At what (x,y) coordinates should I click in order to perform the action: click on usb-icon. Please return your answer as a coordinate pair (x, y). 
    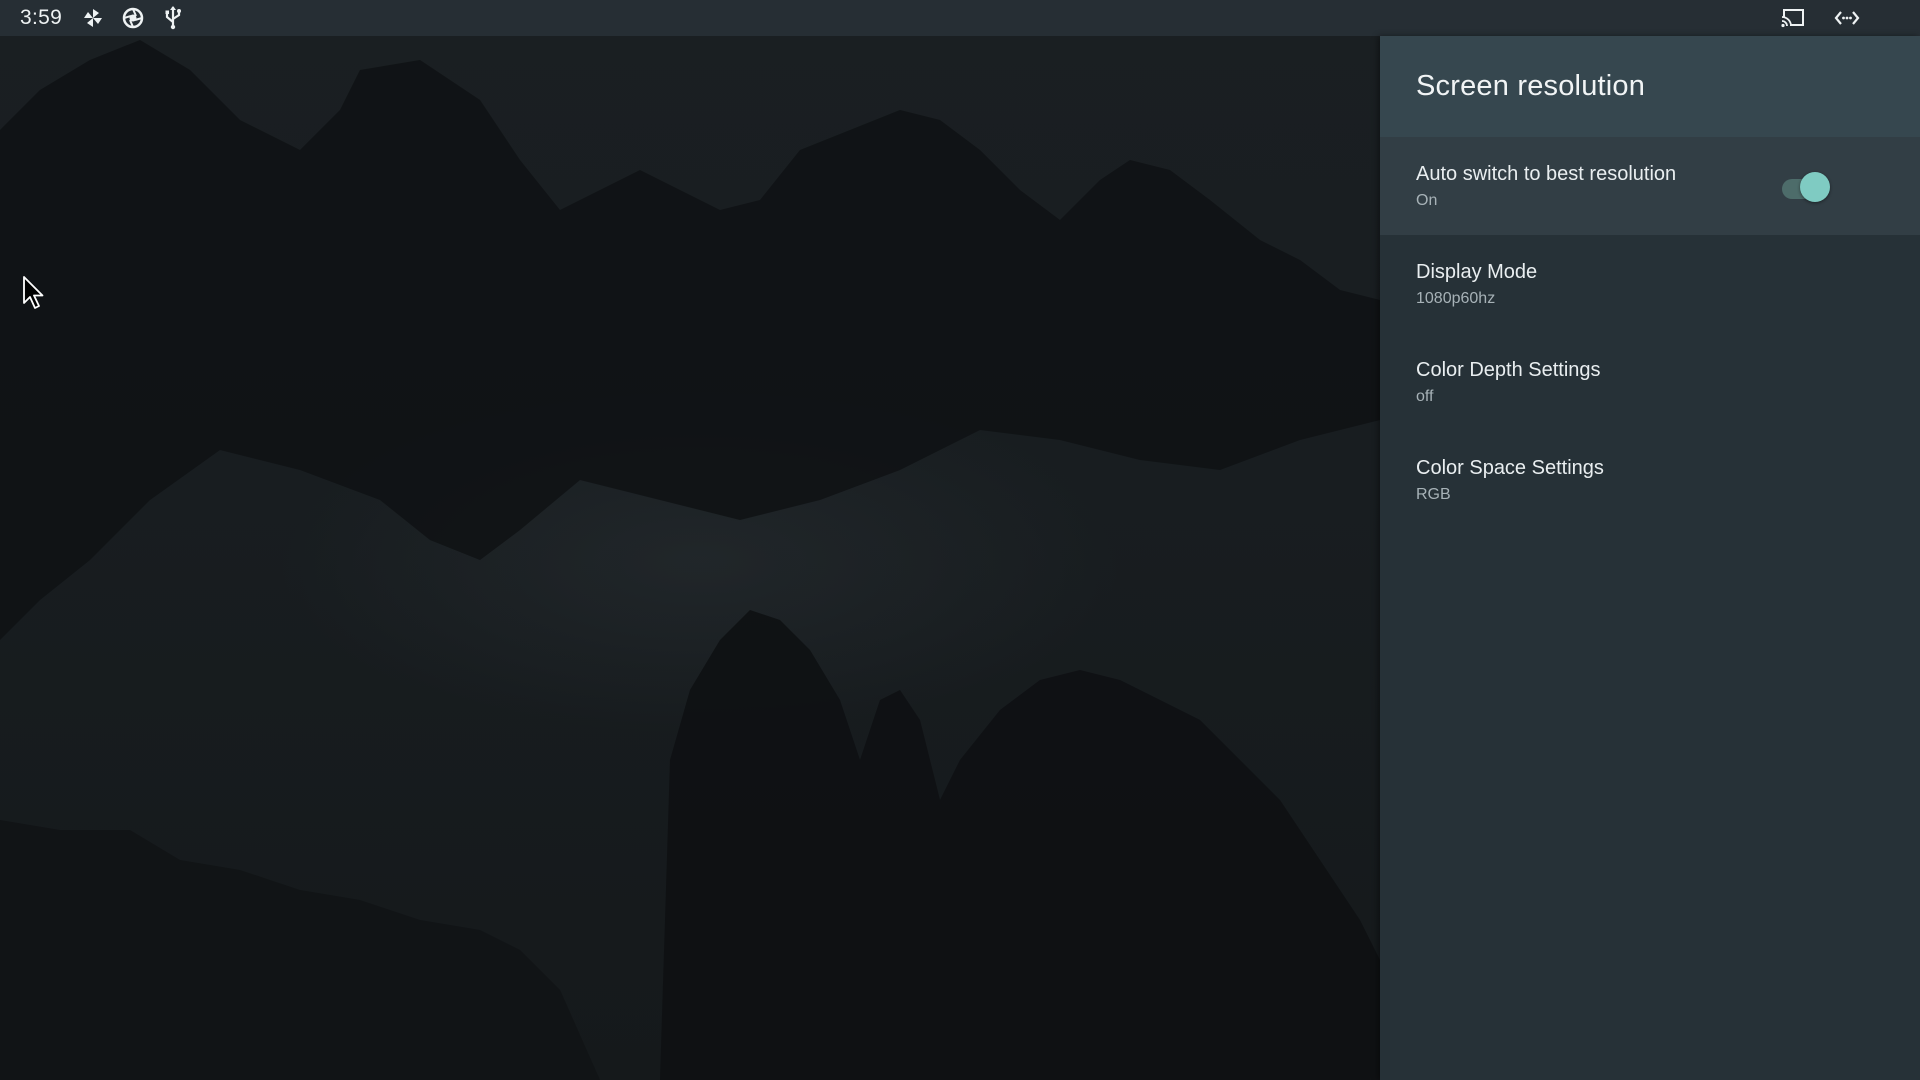
    Looking at the image, I should click on (173, 18).